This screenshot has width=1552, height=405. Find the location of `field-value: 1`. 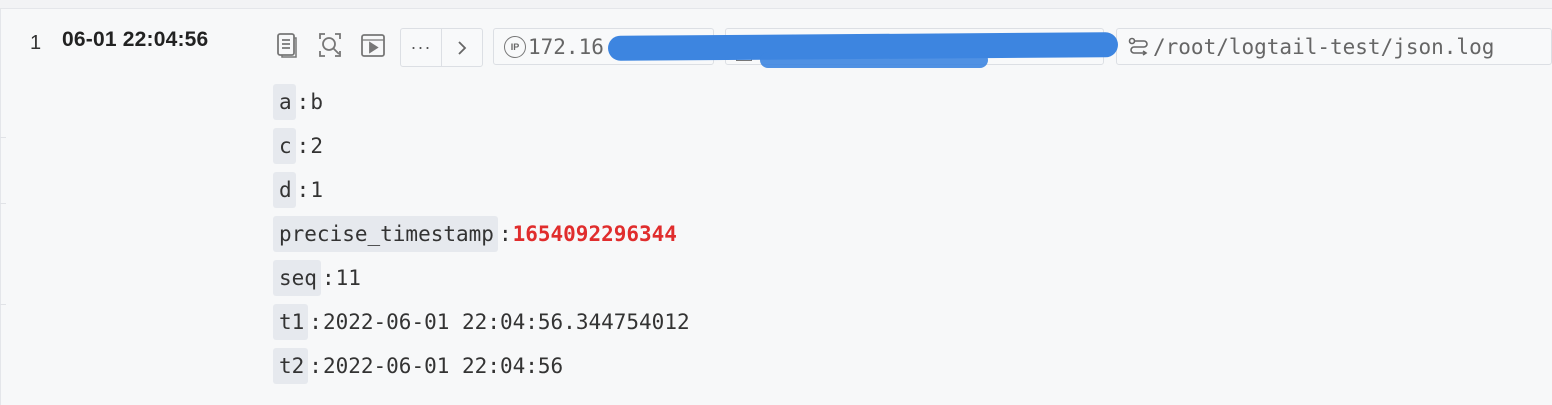

field-value: 1 is located at coordinates (316, 190).